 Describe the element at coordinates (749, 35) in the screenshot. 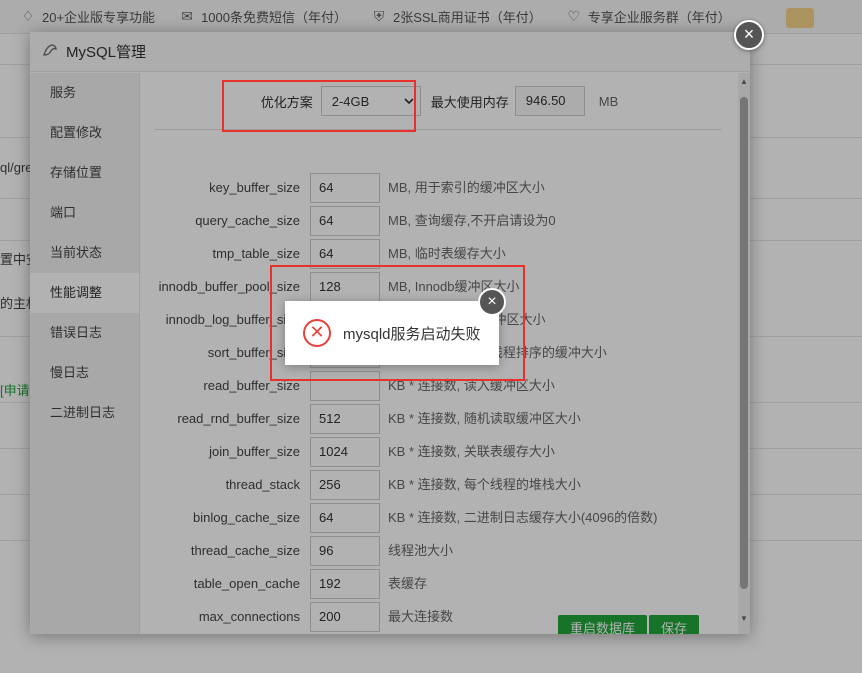

I see `modal-close-icon: ×` at that location.